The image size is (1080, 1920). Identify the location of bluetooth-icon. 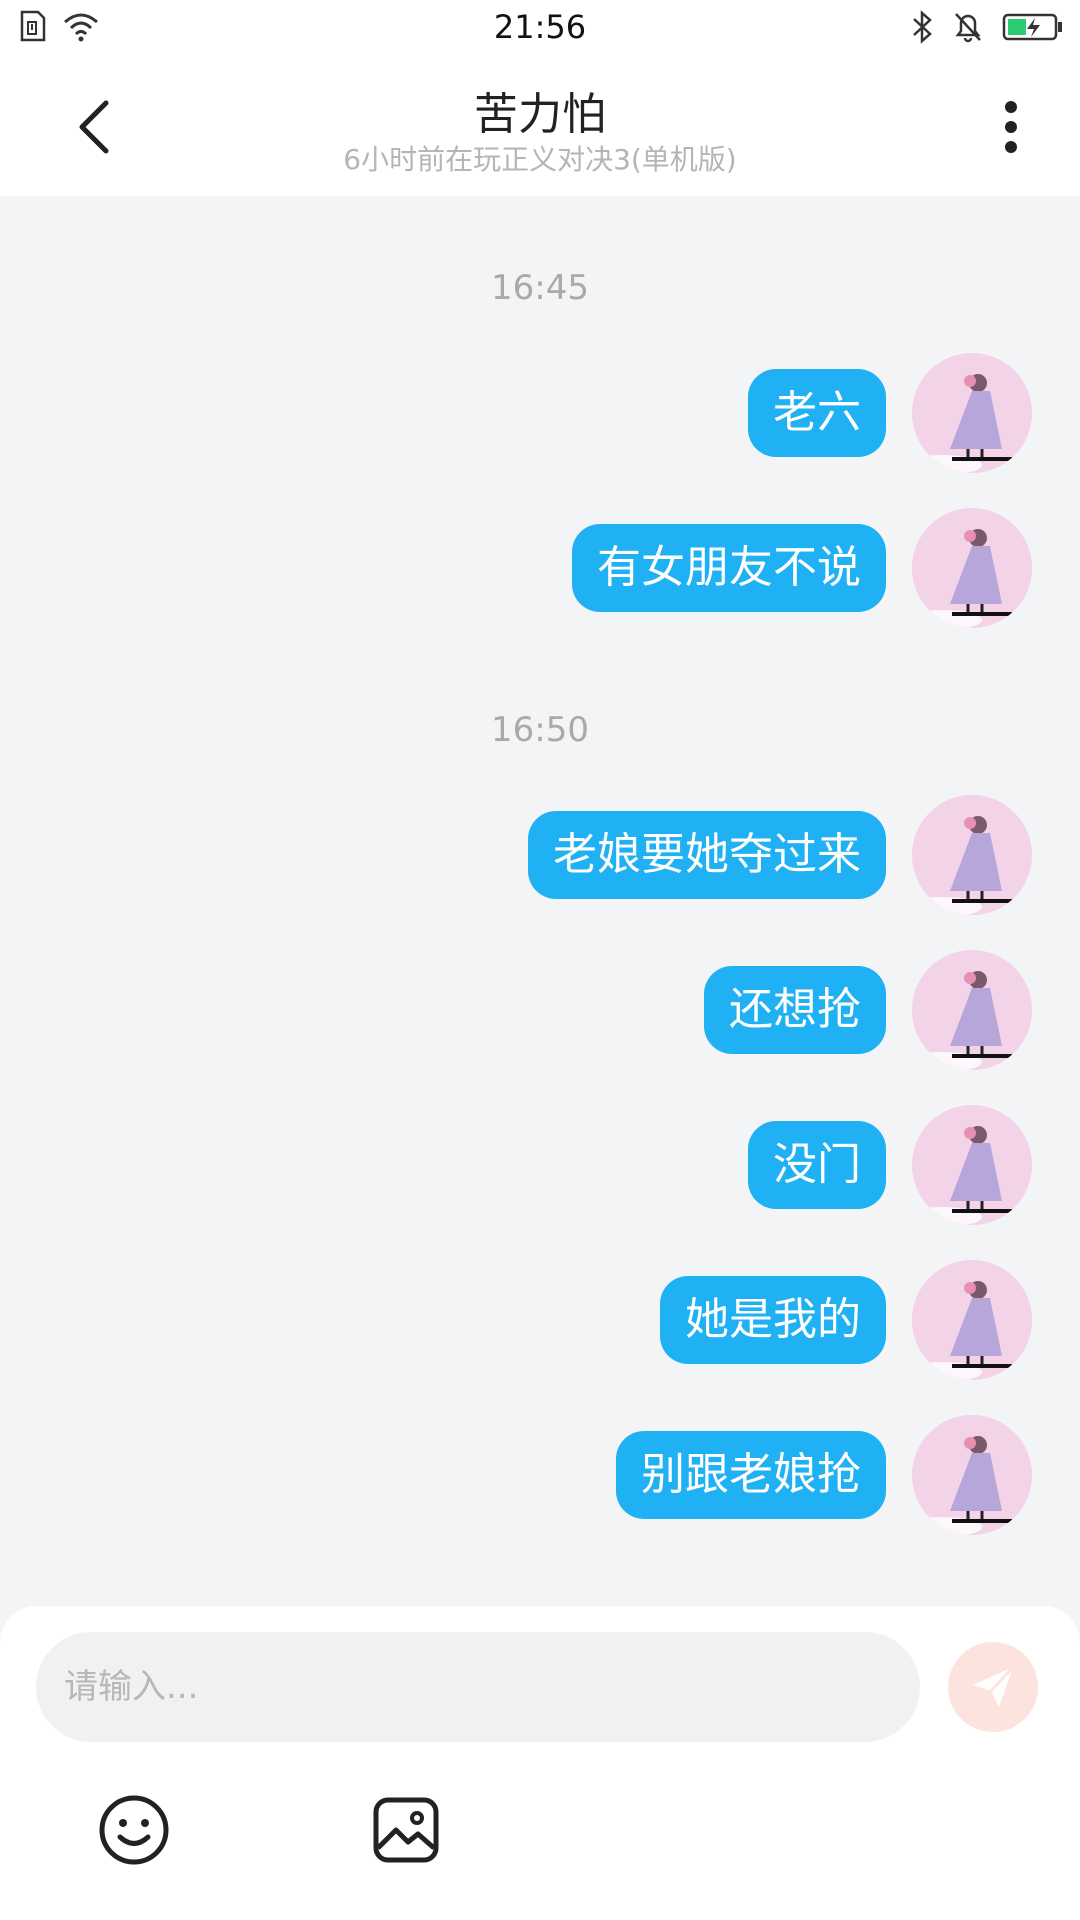
(922, 29).